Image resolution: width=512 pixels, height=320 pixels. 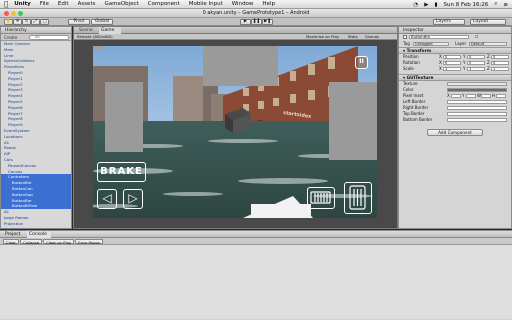 I want to click on transform-z-field: 1, so click(x=500, y=69).